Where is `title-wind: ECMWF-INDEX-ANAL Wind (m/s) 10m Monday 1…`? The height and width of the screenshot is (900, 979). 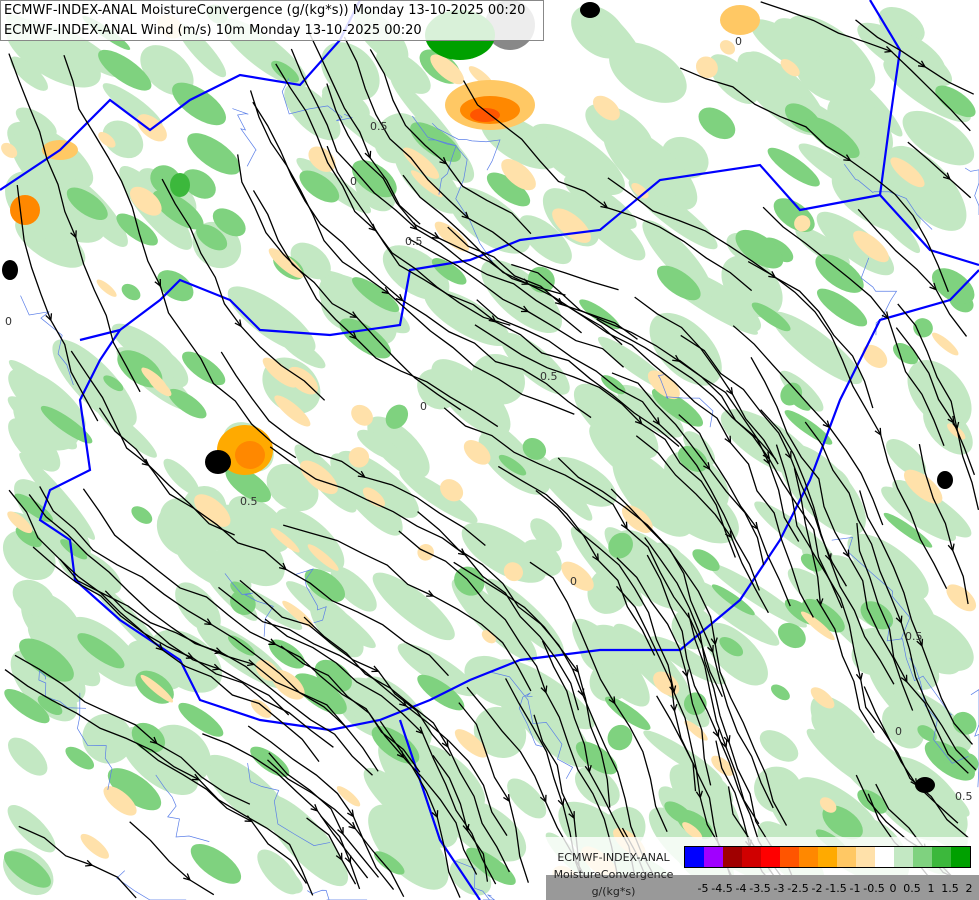 title-wind: ECMWF-INDEX-ANAL Wind (m/s) 10m Monday 1… is located at coordinates (213, 30).